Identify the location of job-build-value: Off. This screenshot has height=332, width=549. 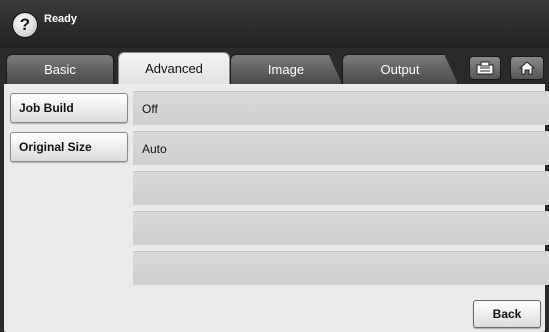
(150, 108).